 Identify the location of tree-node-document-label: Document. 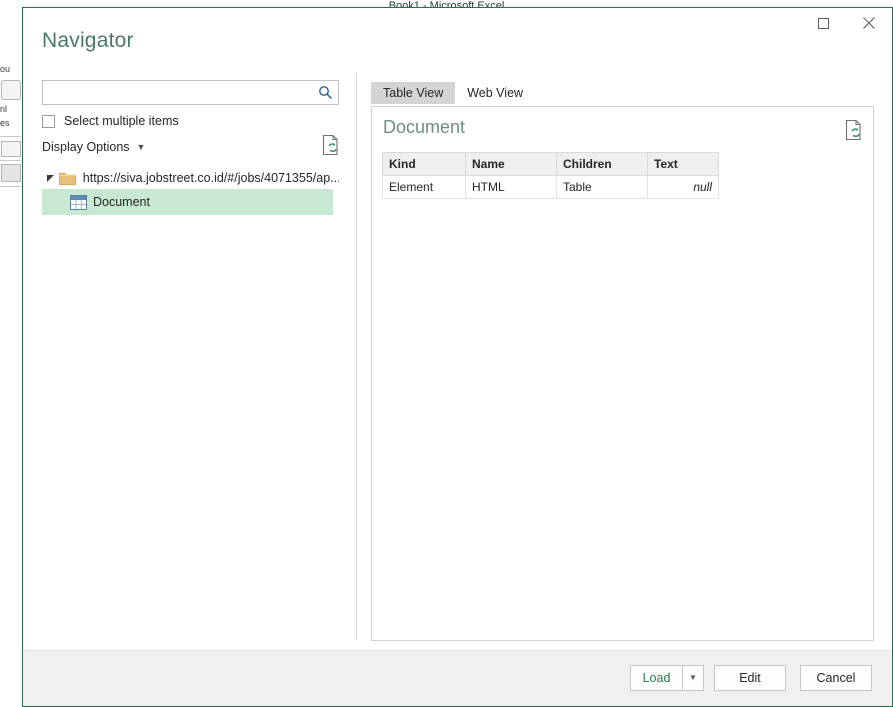
(121, 202).